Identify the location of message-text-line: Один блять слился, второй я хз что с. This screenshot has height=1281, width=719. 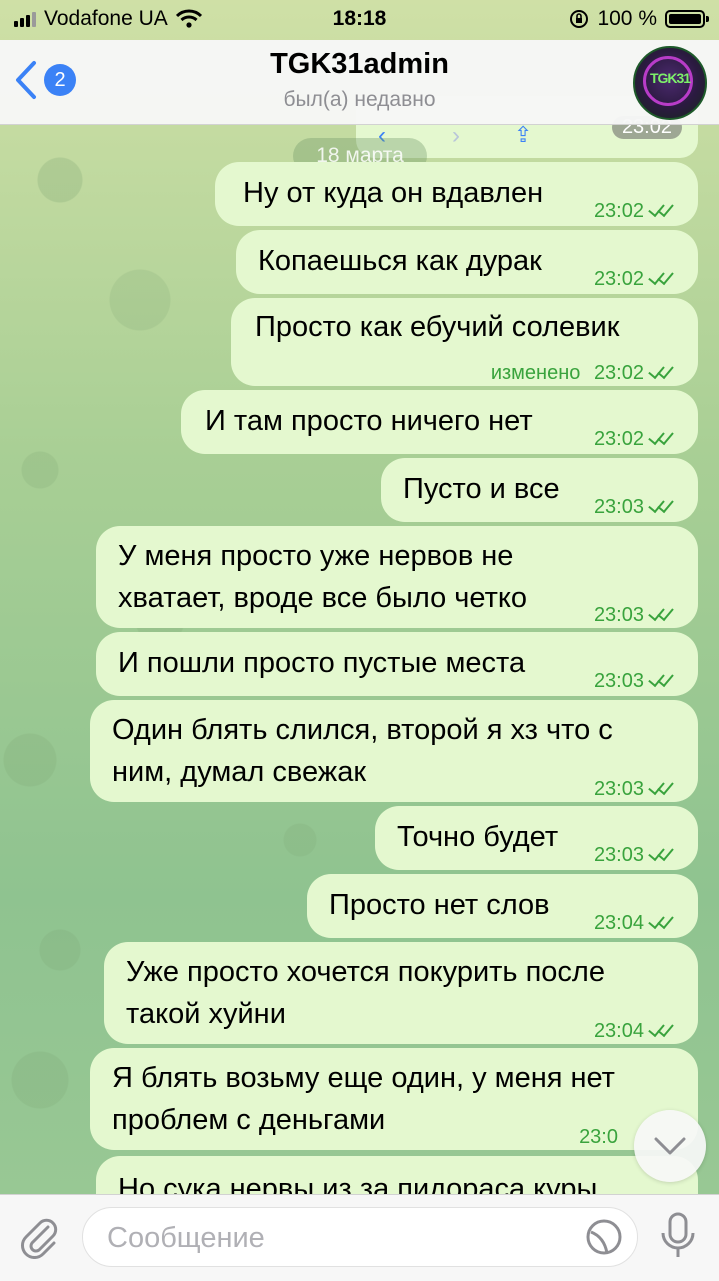
(362, 730).